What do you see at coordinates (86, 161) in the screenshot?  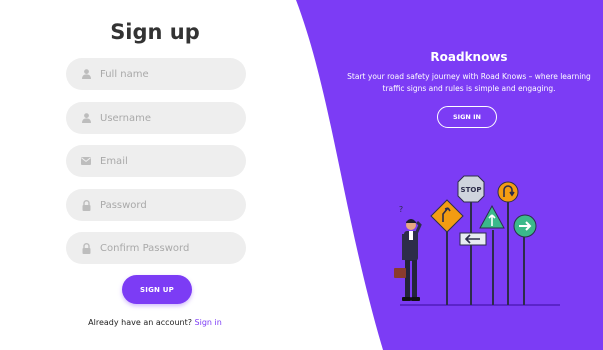 I see `envelope-icon` at bounding box center [86, 161].